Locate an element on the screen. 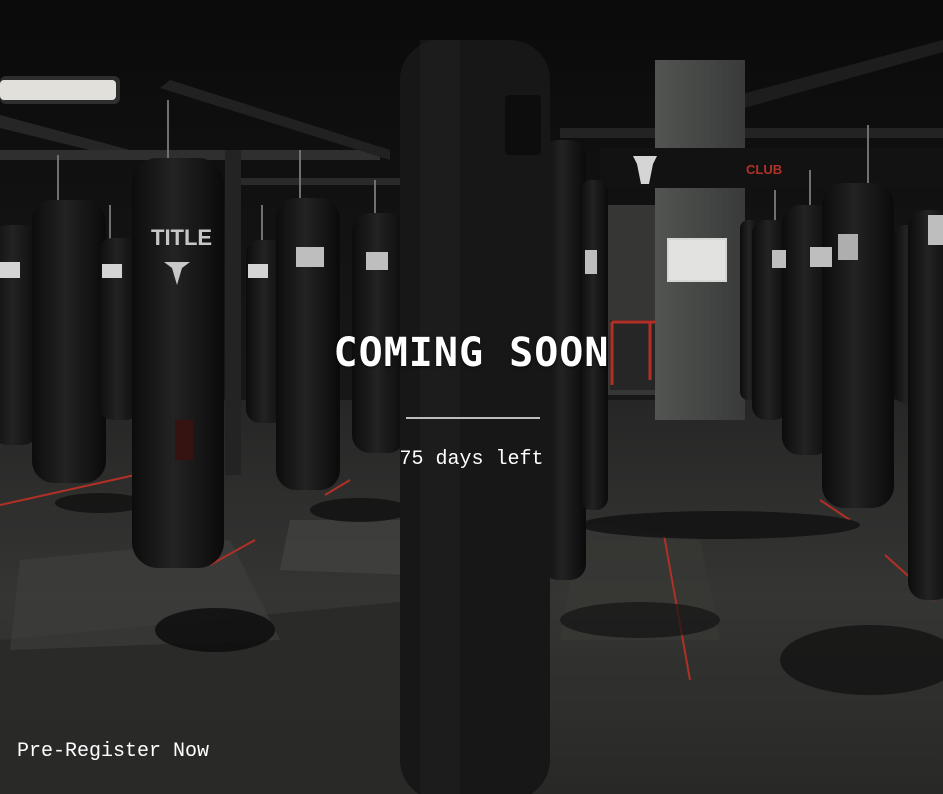 This screenshot has width=943, height=794. pre-register-link: Pre-Register Now is located at coordinates (113, 751).